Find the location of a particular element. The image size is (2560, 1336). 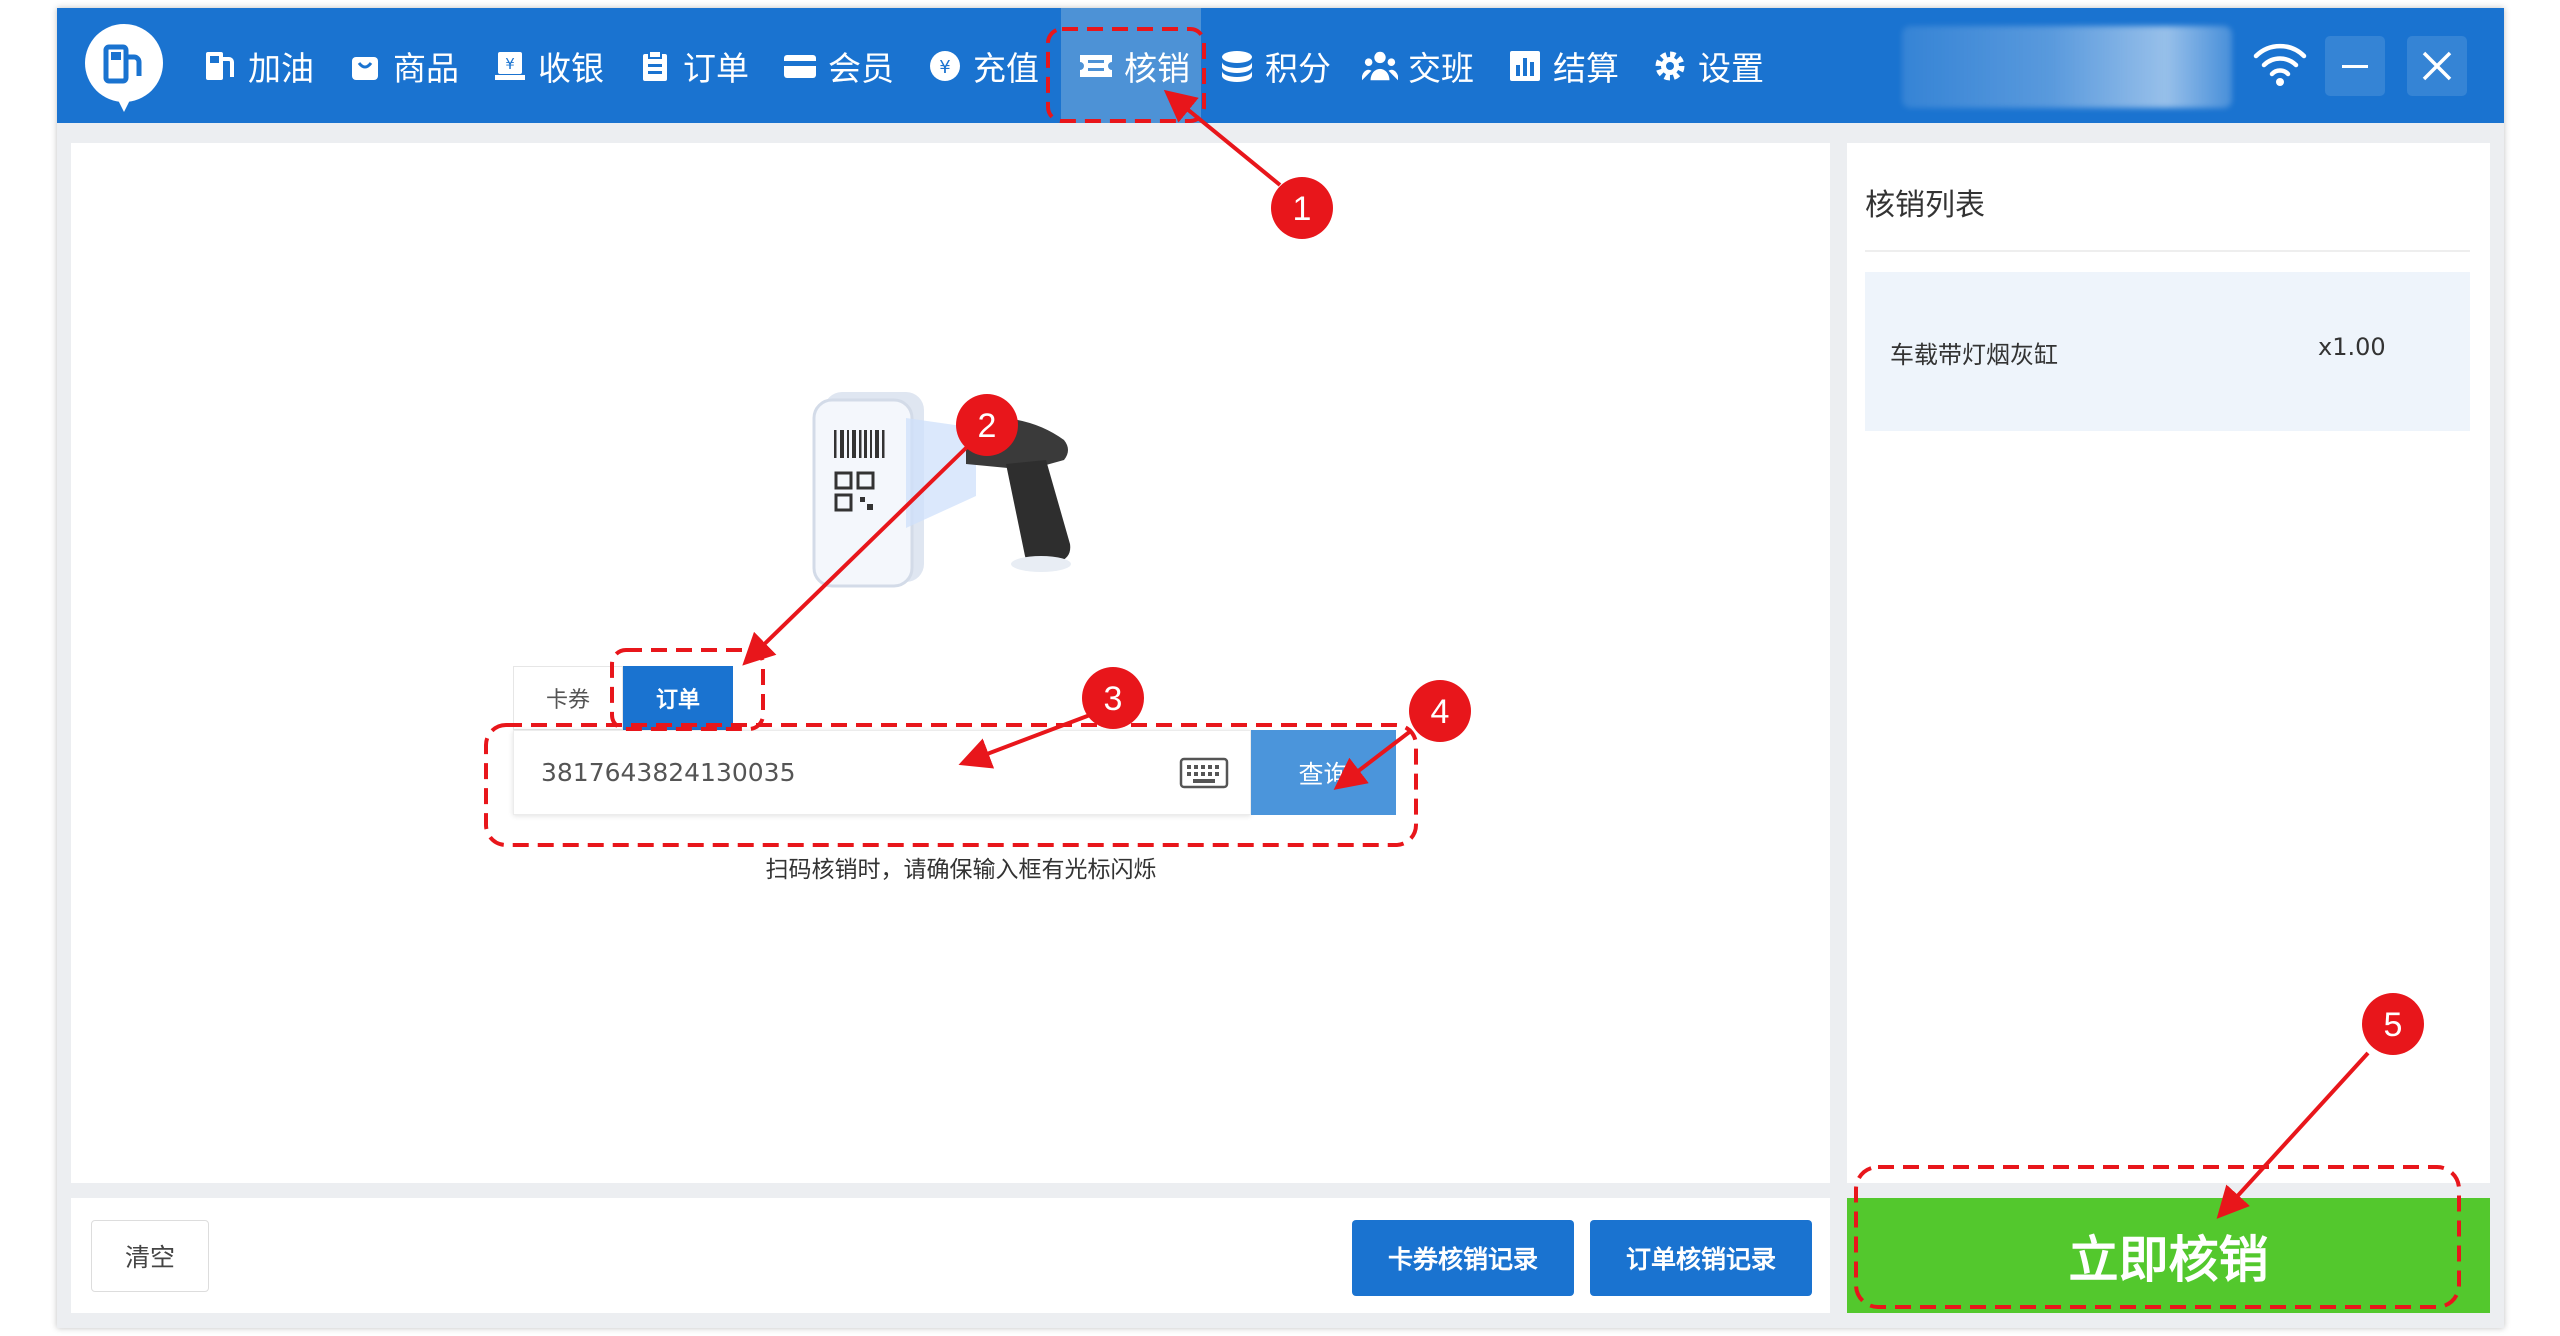

list-item: 车载带灯烟灰缸 x1.00 is located at coordinates (2167, 351).